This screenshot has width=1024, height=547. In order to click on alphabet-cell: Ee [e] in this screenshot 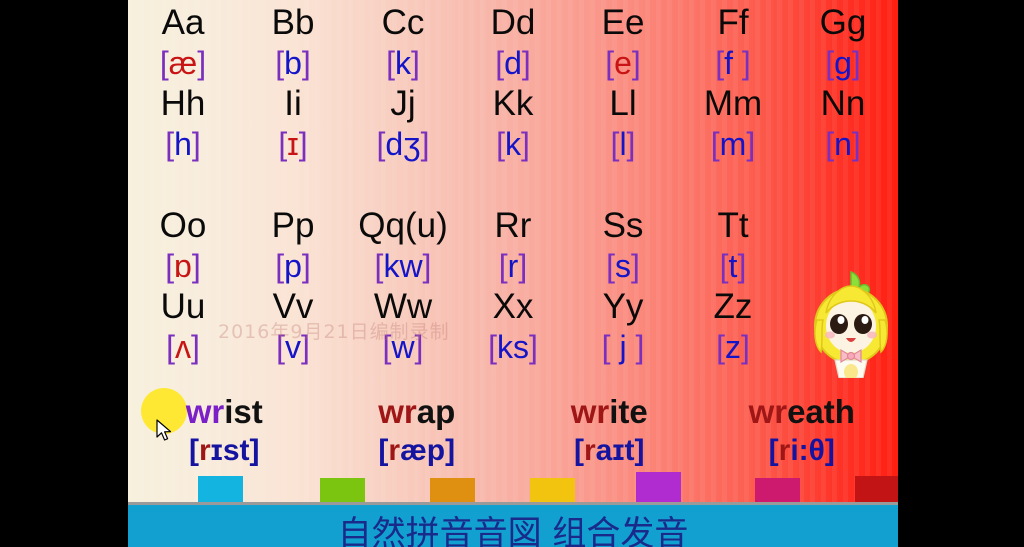, I will do `click(623, 42)`.